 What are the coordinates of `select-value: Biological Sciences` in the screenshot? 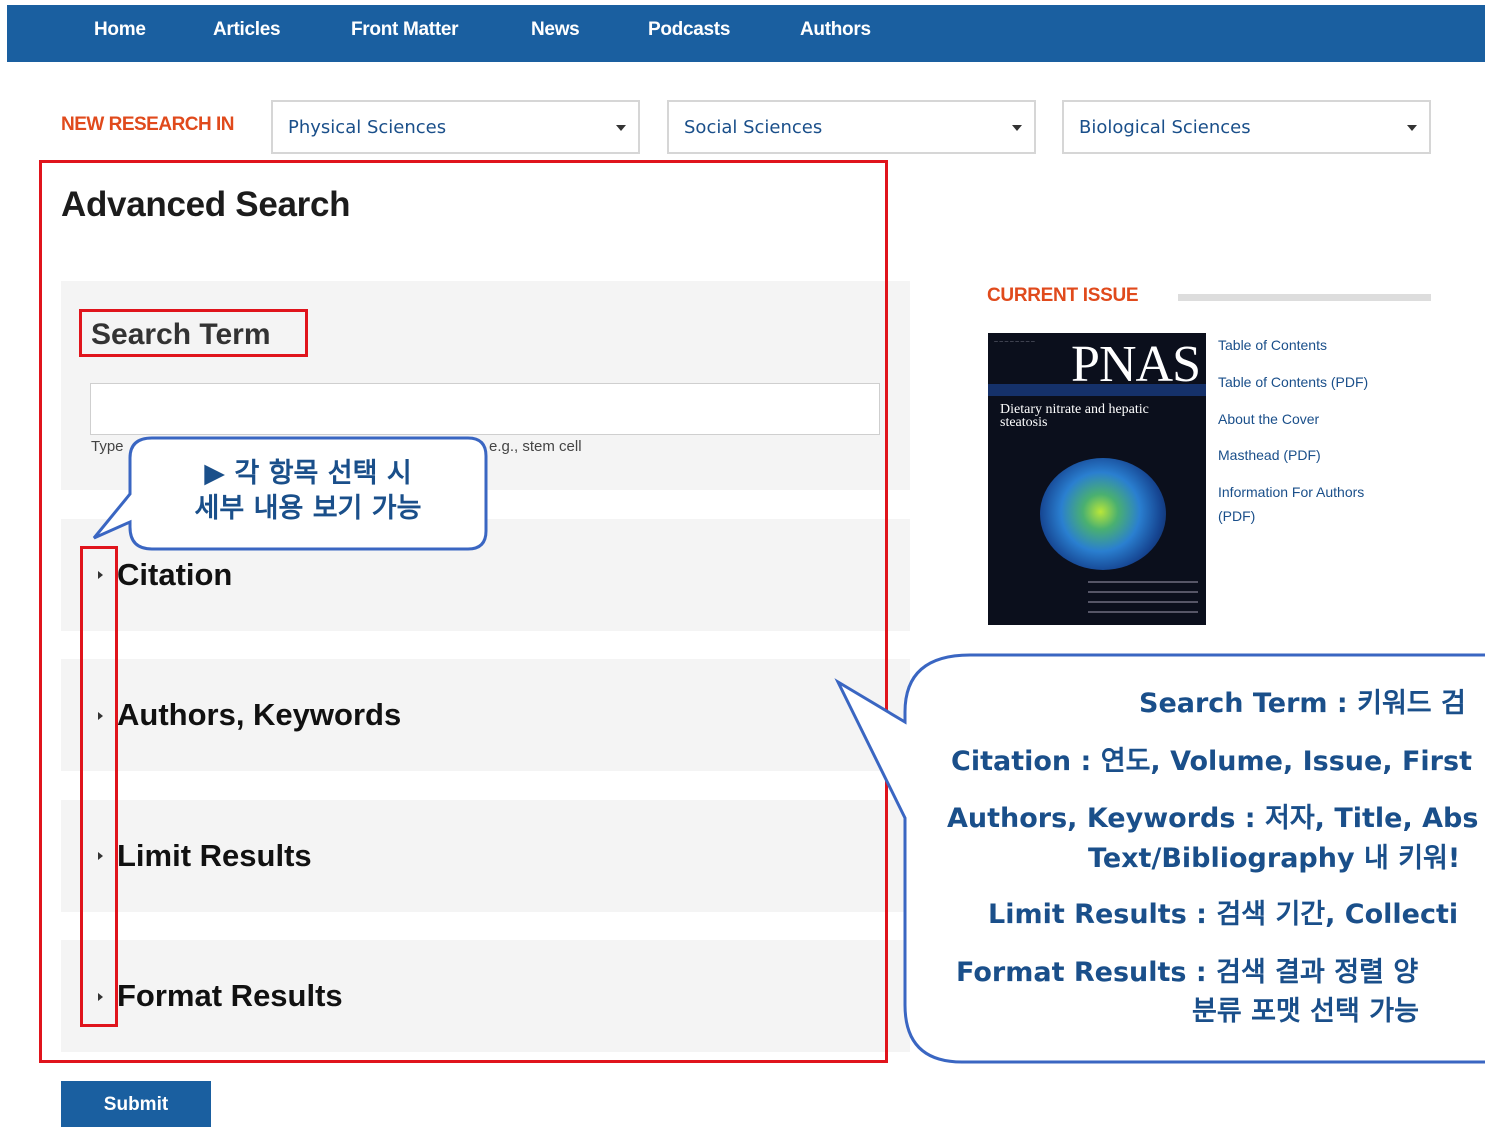 It's located at (1165, 127).